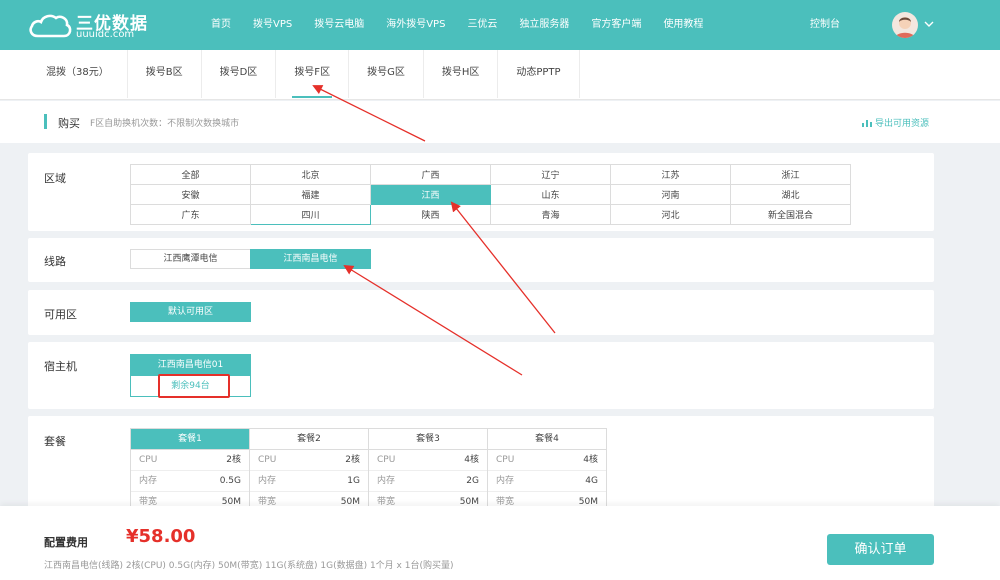  What do you see at coordinates (929, 24) in the screenshot?
I see `chevron-down-icon` at bounding box center [929, 24].